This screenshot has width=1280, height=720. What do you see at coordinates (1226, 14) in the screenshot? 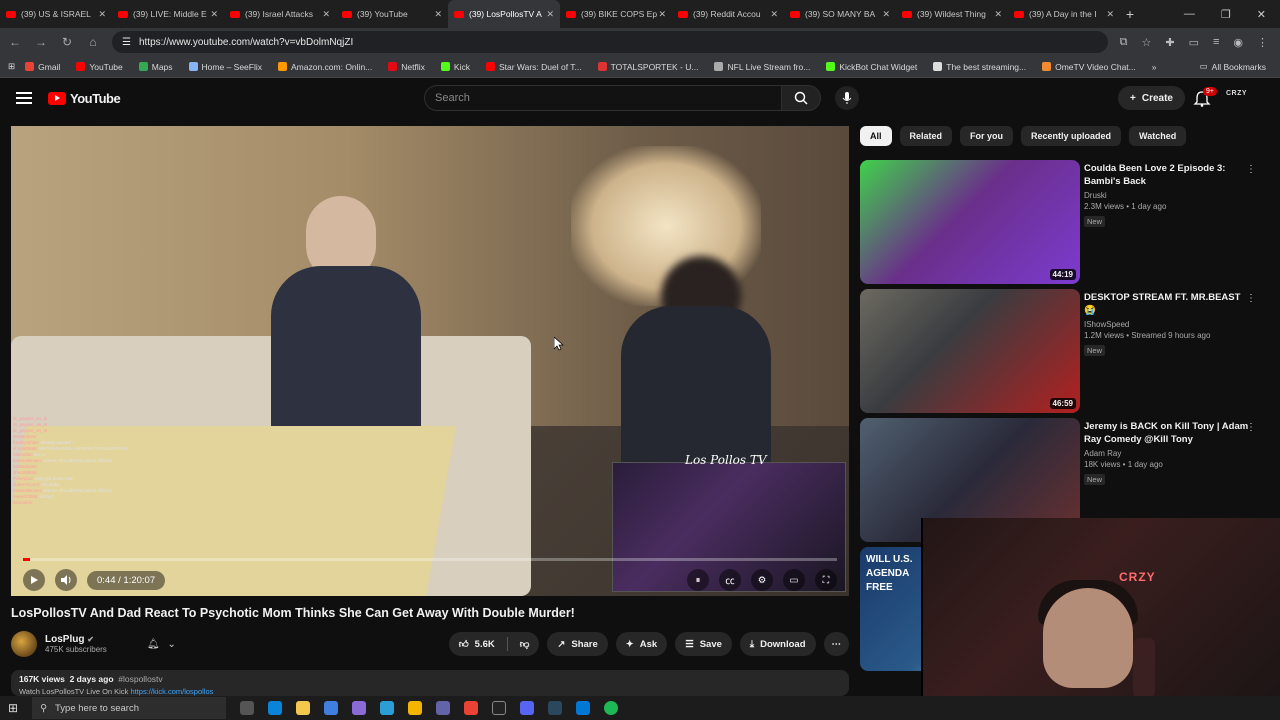
I see `restore-icon: ❐` at bounding box center [1226, 14].